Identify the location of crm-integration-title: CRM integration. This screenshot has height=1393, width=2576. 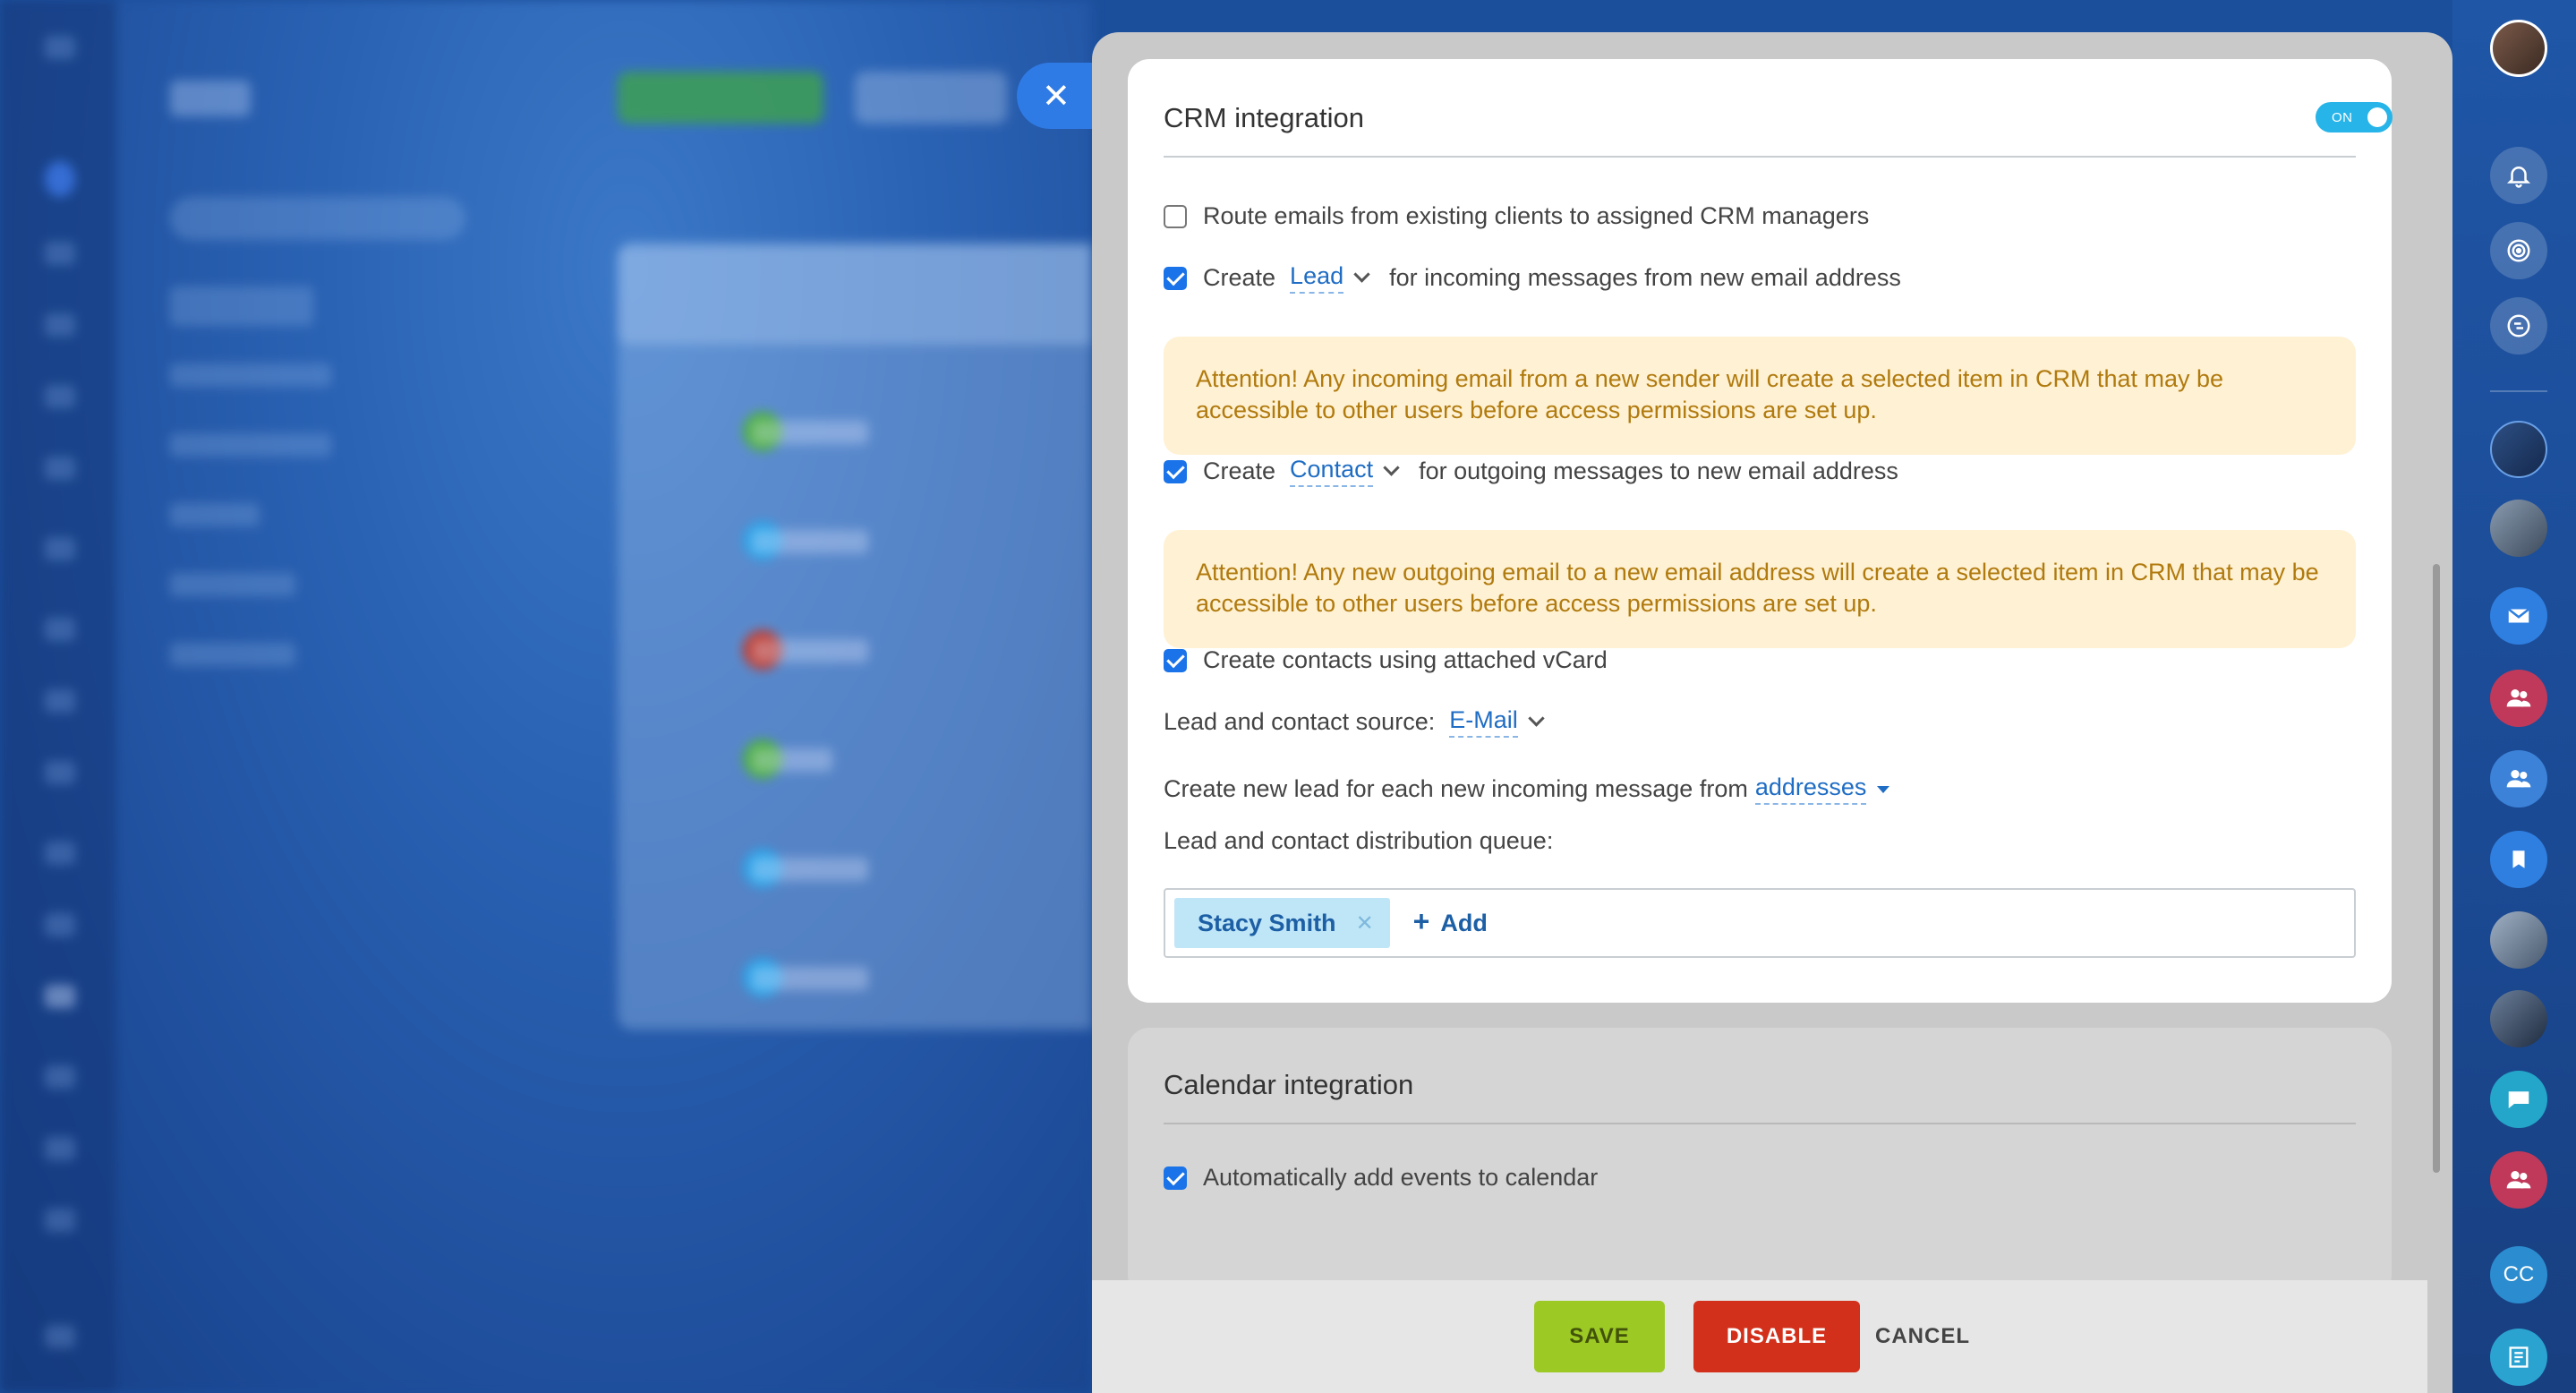
(1264, 118).